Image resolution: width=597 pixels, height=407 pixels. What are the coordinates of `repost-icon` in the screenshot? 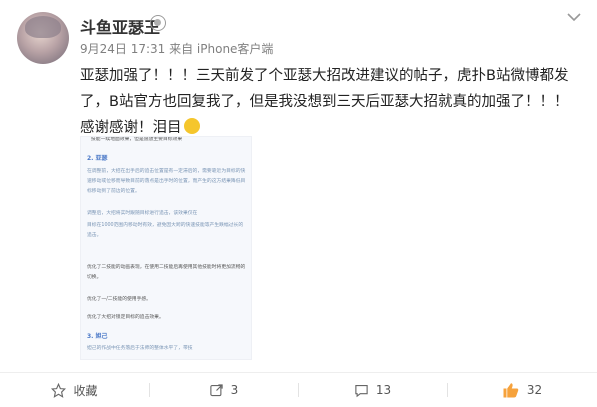 It's located at (216, 389).